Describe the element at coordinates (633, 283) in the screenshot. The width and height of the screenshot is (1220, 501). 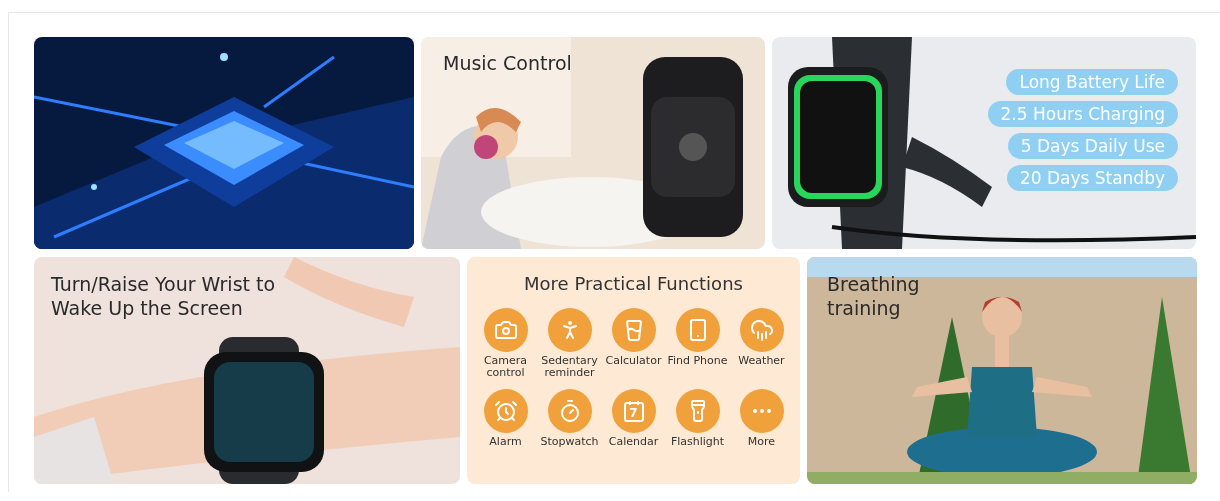
I see `panel-title: More Practical Functions` at that location.